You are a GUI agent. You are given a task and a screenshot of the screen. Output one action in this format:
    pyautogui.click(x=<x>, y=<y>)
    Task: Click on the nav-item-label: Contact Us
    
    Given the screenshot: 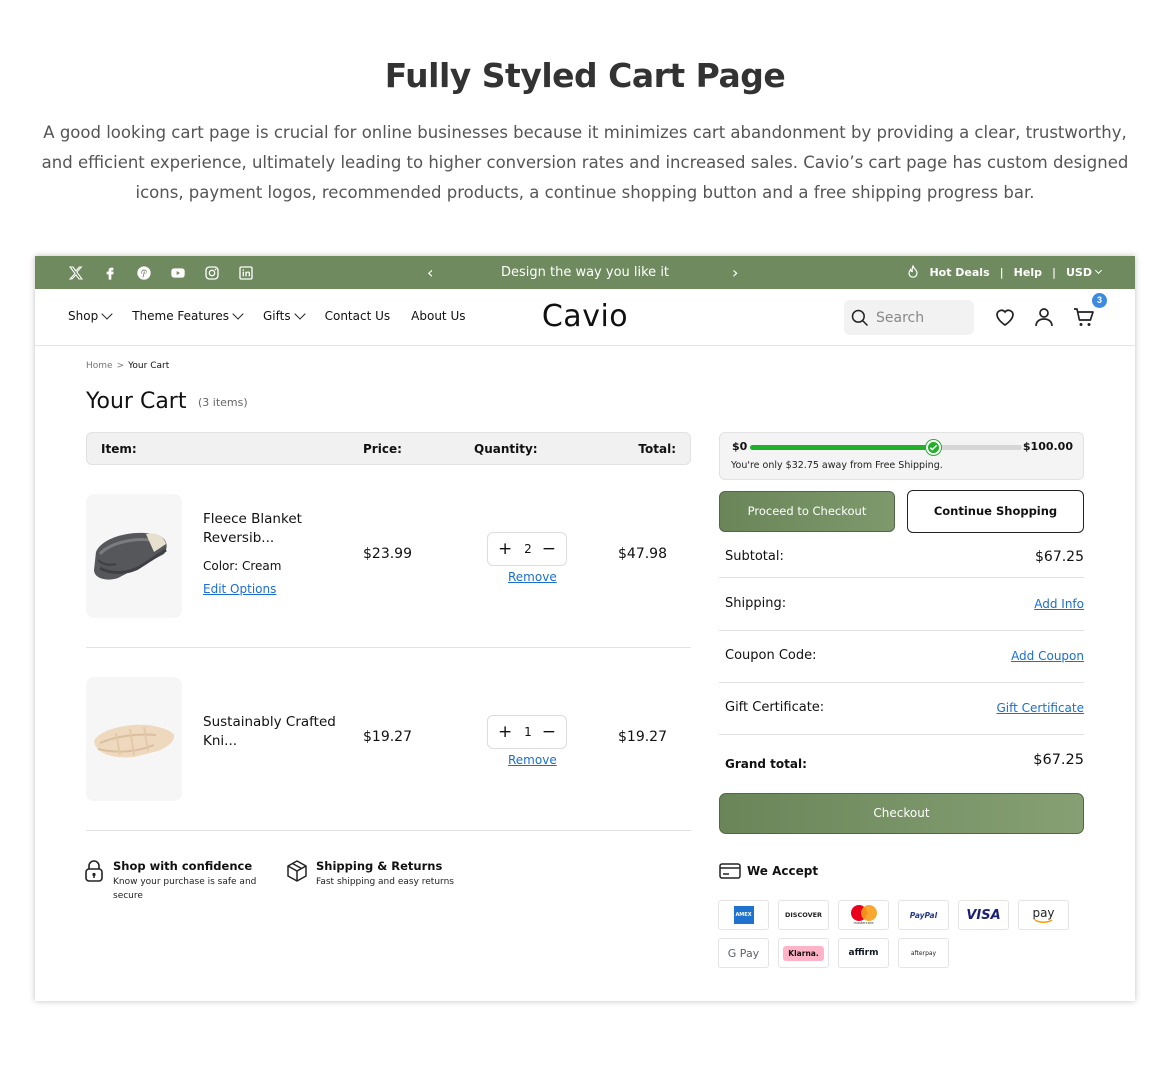 What is the action you would take?
    pyautogui.click(x=357, y=316)
    